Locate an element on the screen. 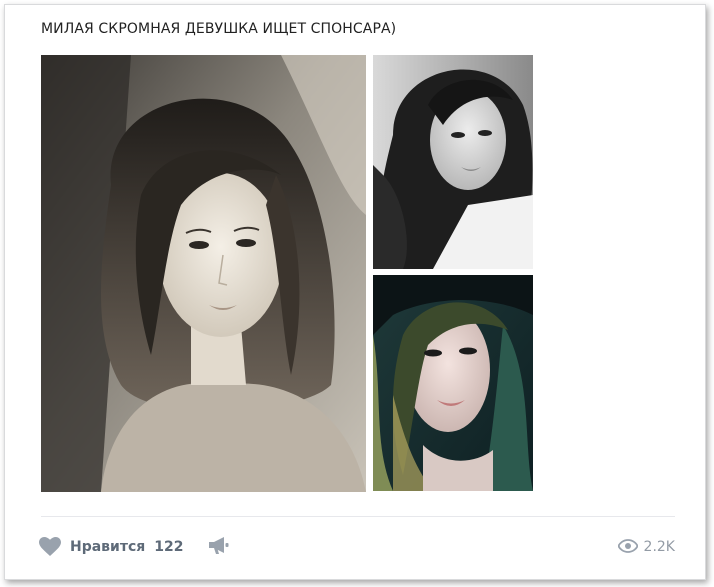 This screenshot has width=714, height=587. views-counter: 2.2K is located at coordinates (646, 547).